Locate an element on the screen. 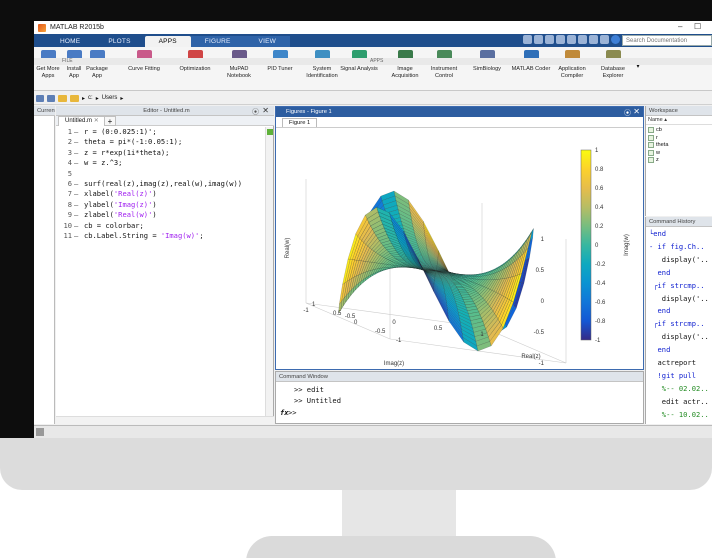 This screenshot has width=712, height=558. tab-apps: APPS is located at coordinates (167, 41).